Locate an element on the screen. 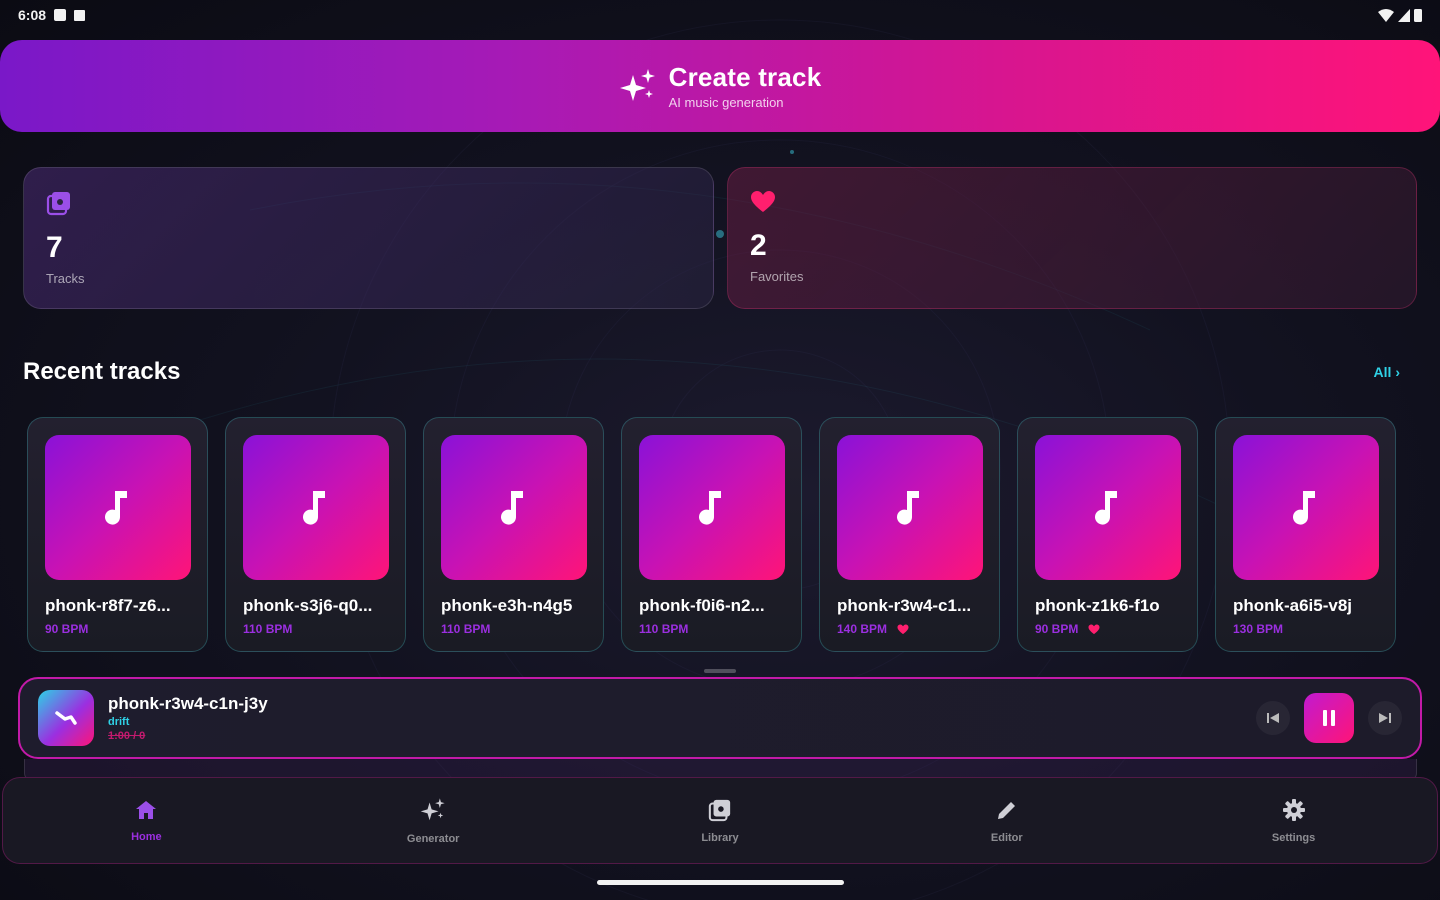 The image size is (1440, 900). recent-tracks-title: Recent tracks is located at coordinates (102, 371).